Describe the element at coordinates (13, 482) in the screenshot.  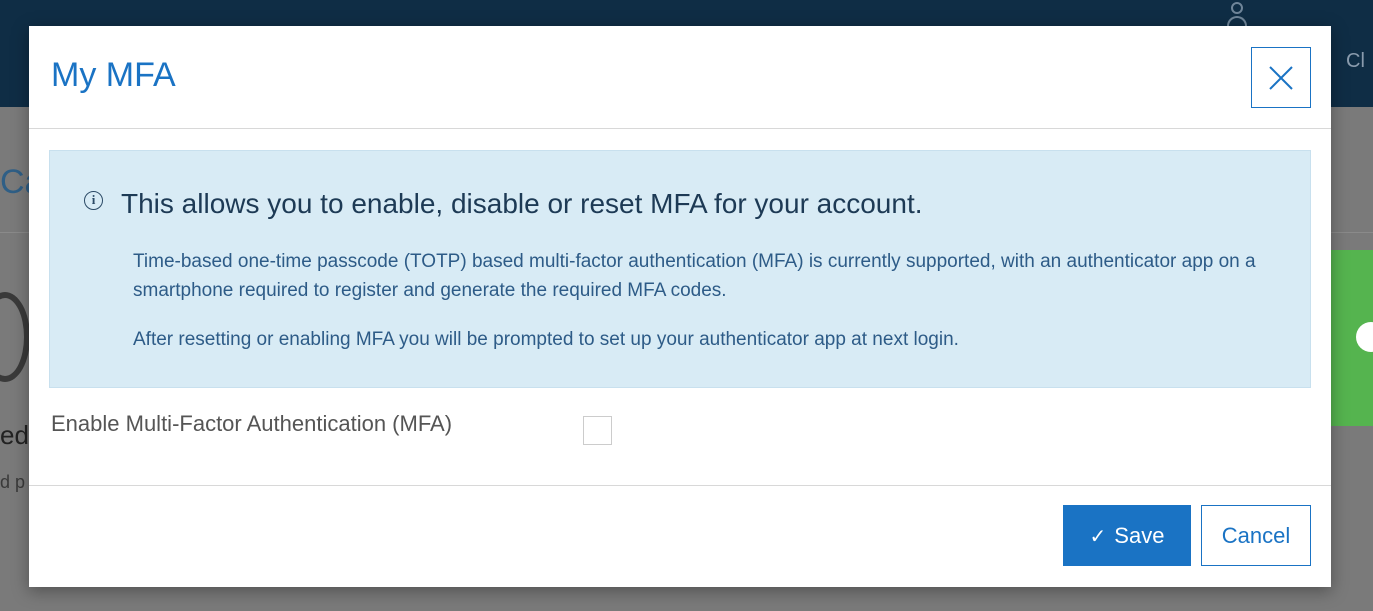
I see `background-subtext: d p` at that location.